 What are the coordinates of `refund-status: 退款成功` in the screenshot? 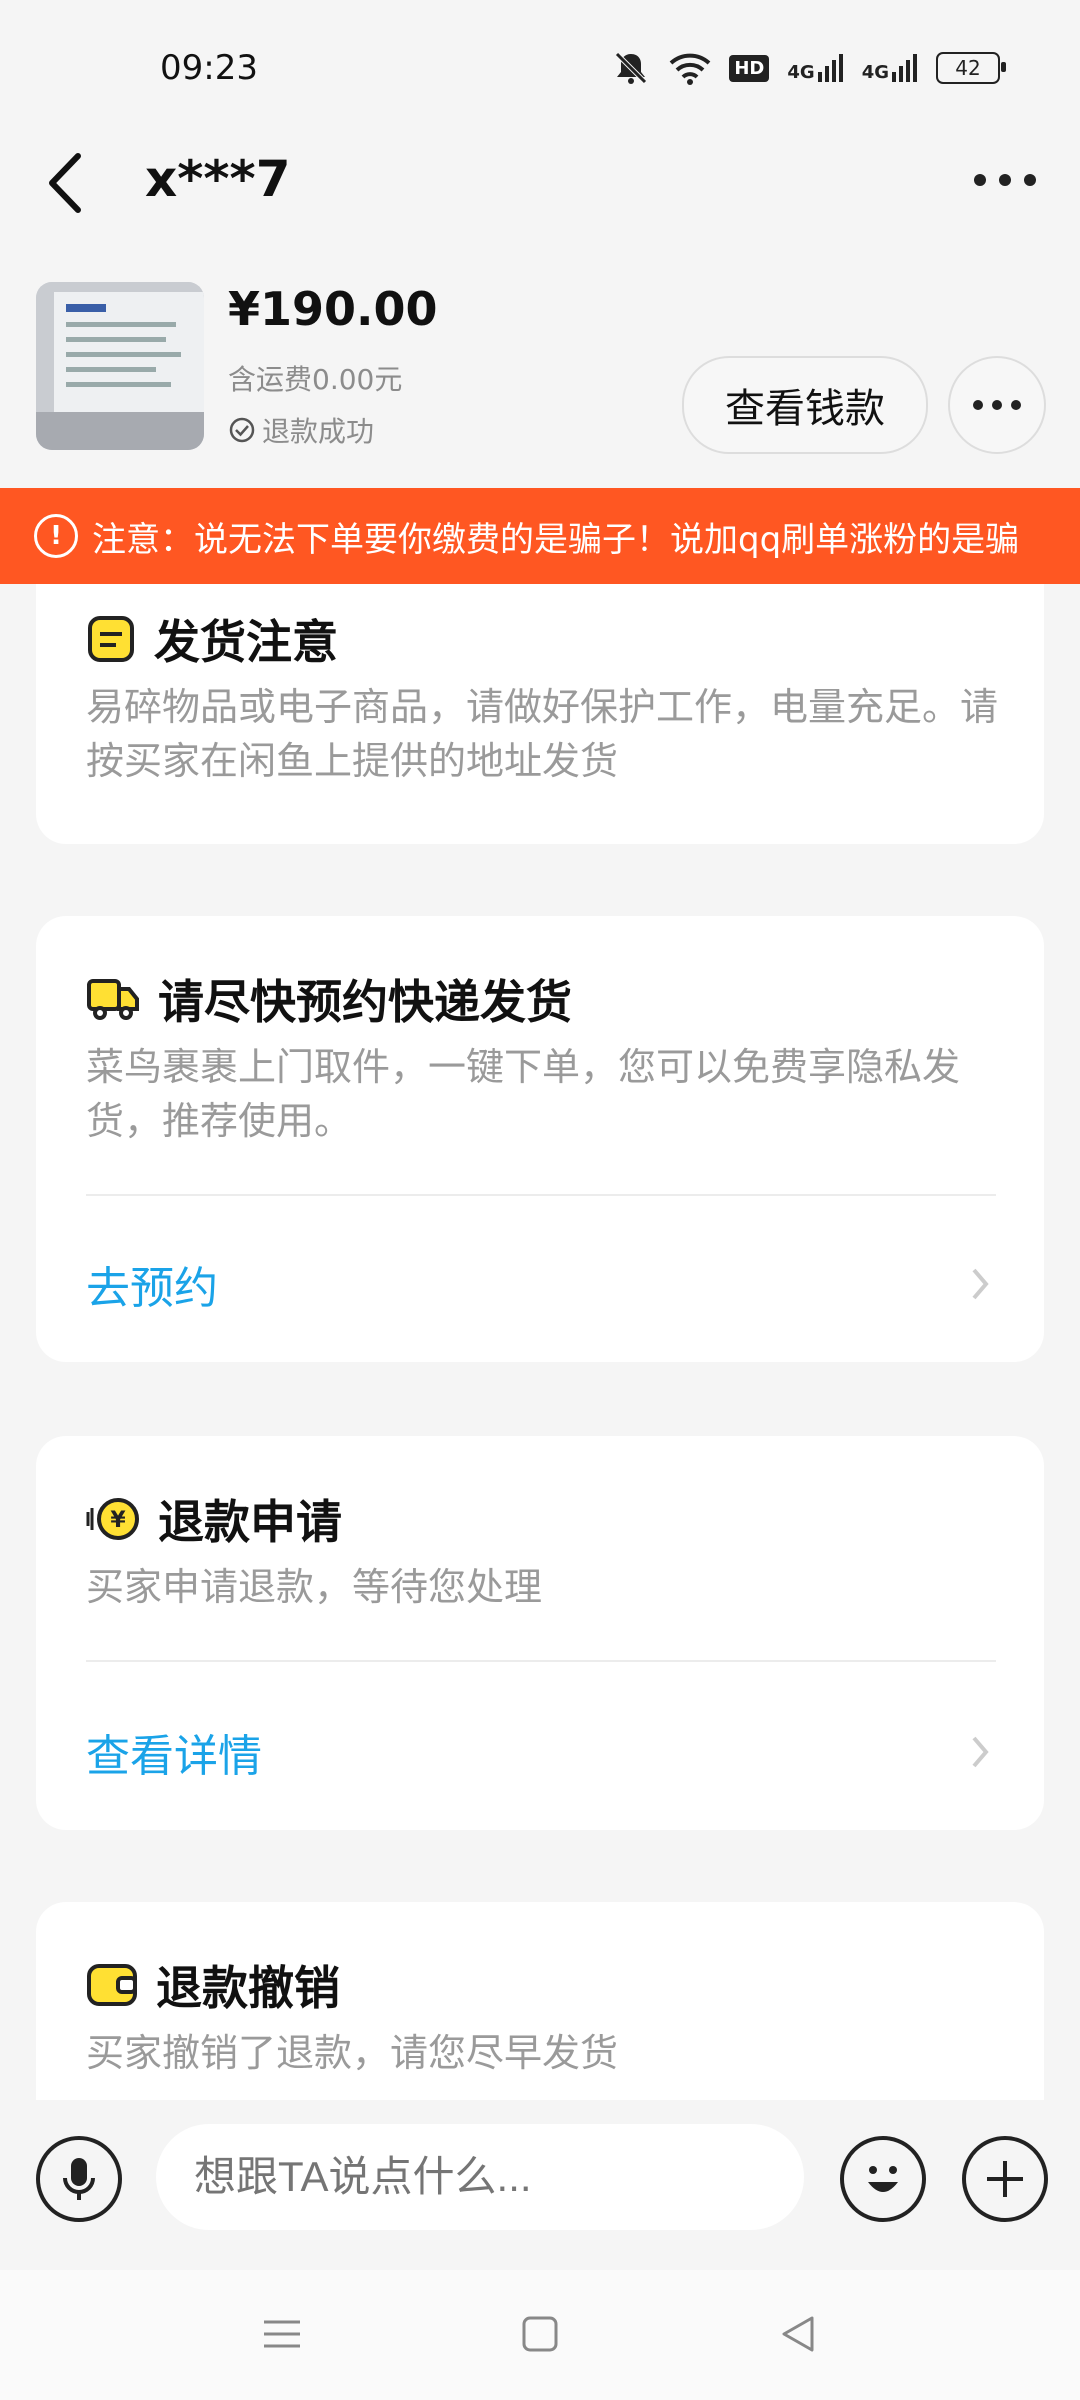 It's located at (301, 430).